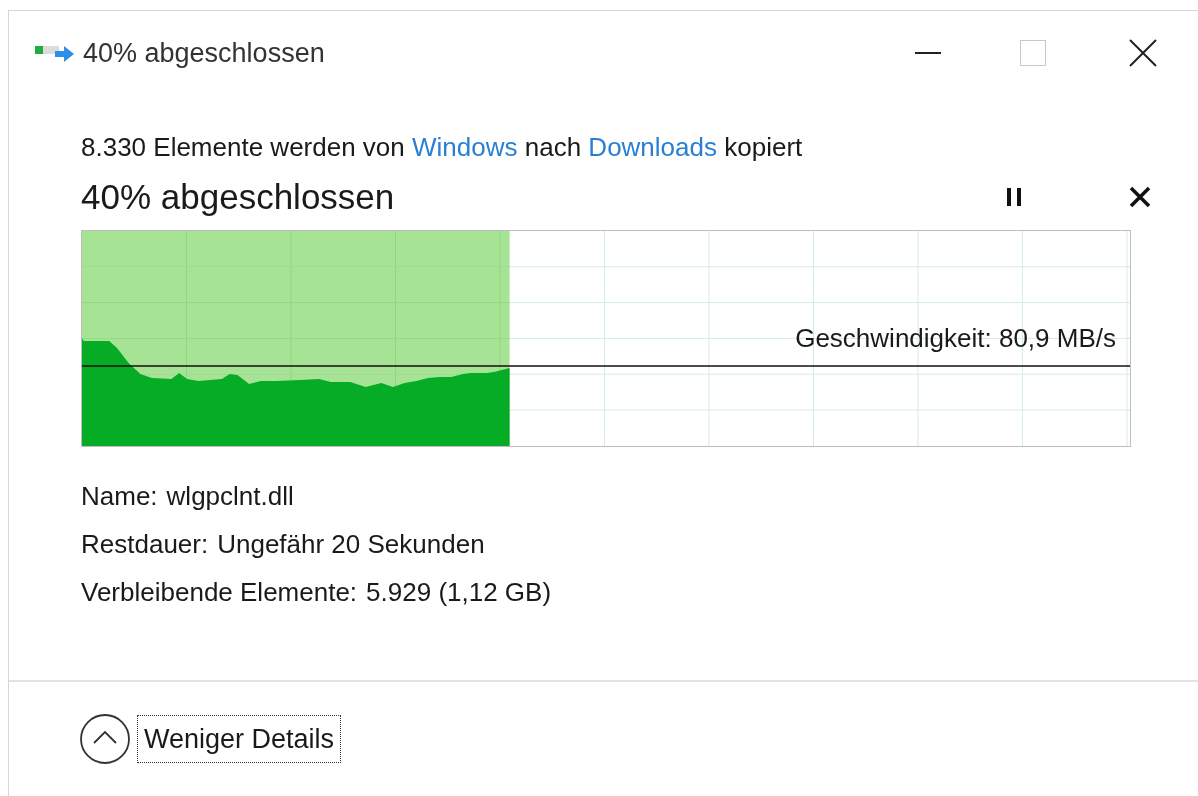 The image size is (1198, 796). I want to click on minimize-icon, so click(928, 53).